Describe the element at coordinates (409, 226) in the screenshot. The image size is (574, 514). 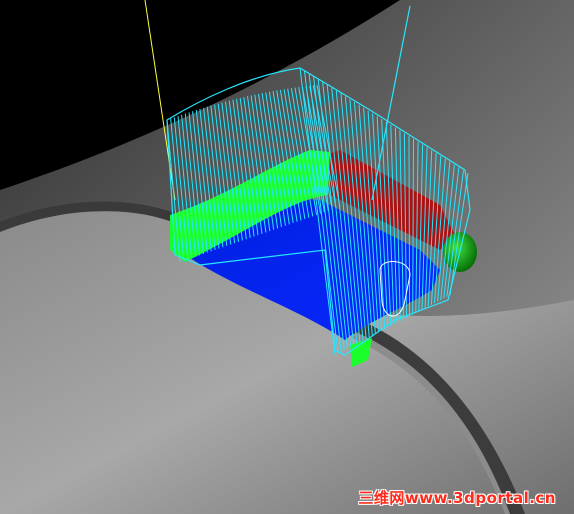
I see `toolpath-line` at that location.